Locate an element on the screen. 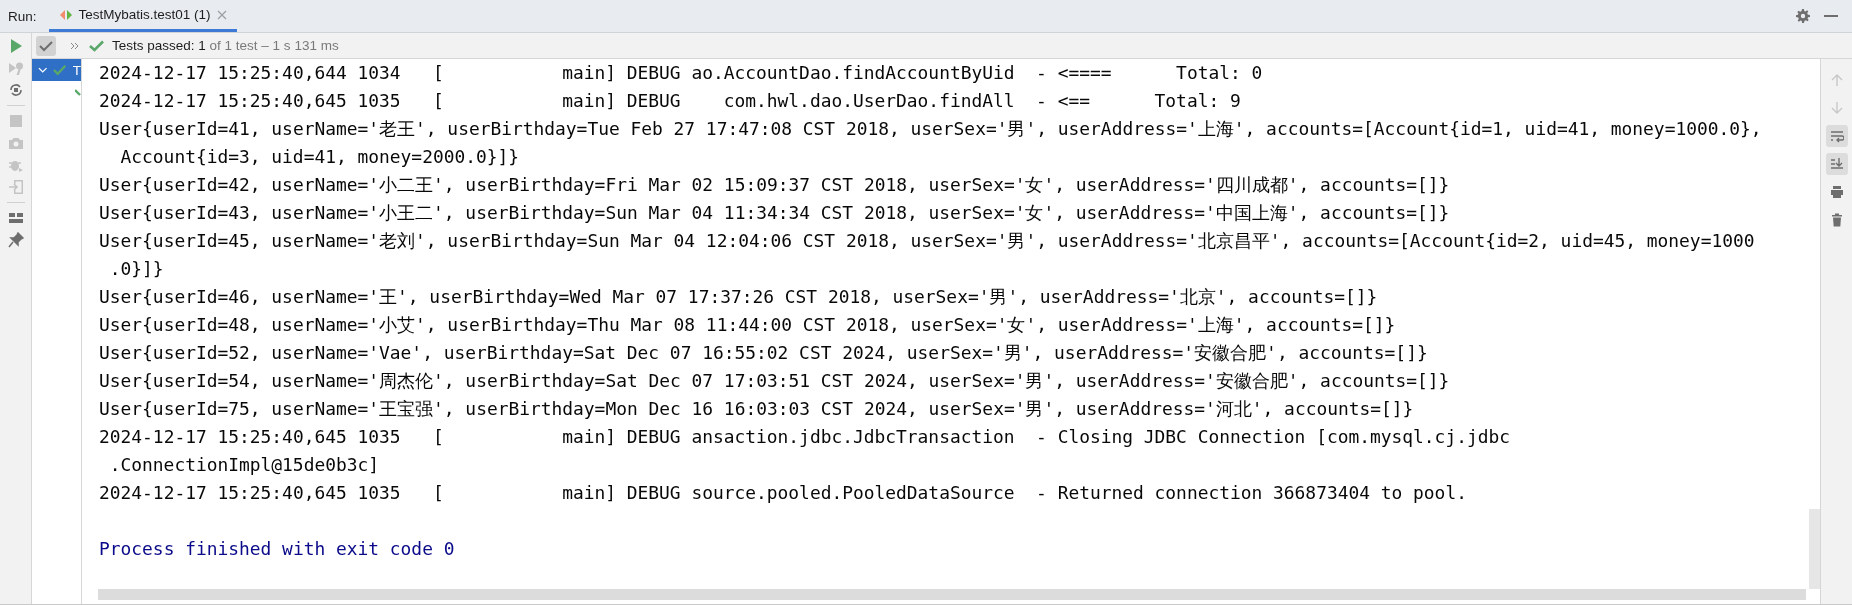 The height and width of the screenshot is (605, 1852). console-line: User{userId=48, userName='小艾', userBirthday=Thu Mar 08 11:44:00 CST 2018, userSex='女', userAddress='上海', accounts=[]} is located at coordinates (747, 325).